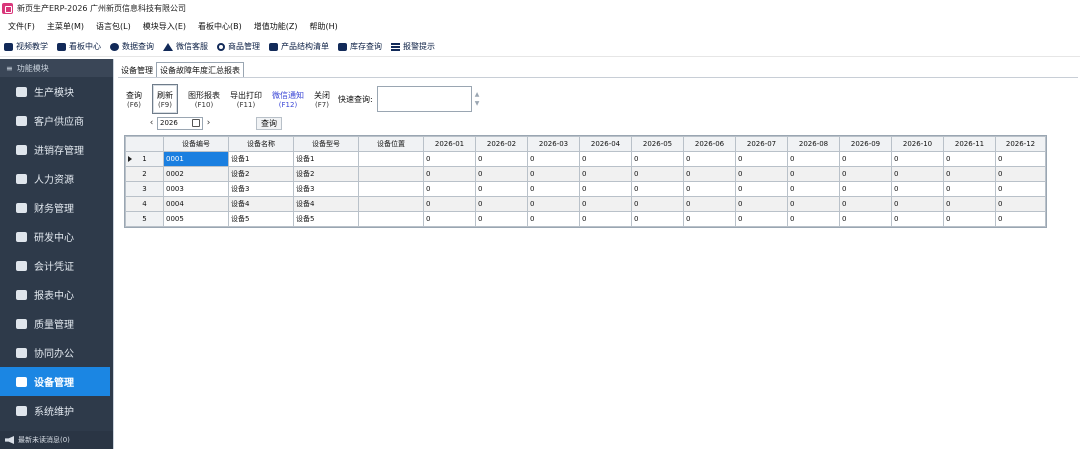  What do you see at coordinates (326, 144) in the screenshot?
I see `column-header-2: 设备型号` at bounding box center [326, 144].